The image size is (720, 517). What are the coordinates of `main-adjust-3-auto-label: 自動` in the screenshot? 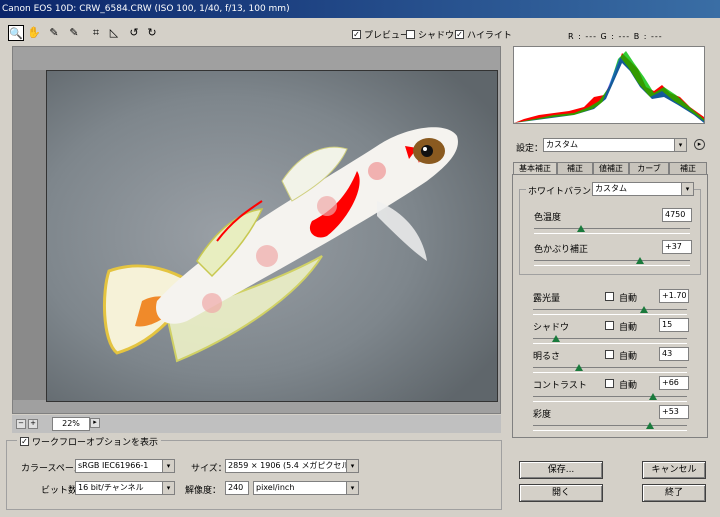 It's located at (628, 386).